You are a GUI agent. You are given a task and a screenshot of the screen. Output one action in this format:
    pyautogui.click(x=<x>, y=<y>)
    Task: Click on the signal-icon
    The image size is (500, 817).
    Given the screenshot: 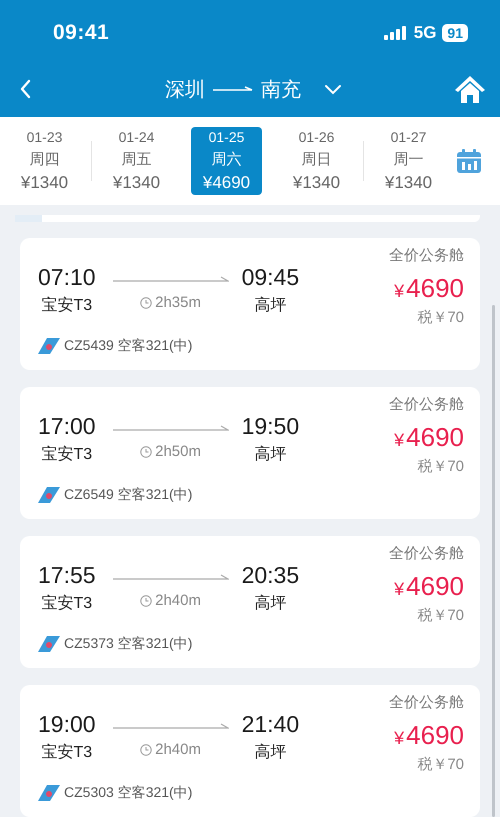 What is the action you would take?
    pyautogui.click(x=395, y=33)
    